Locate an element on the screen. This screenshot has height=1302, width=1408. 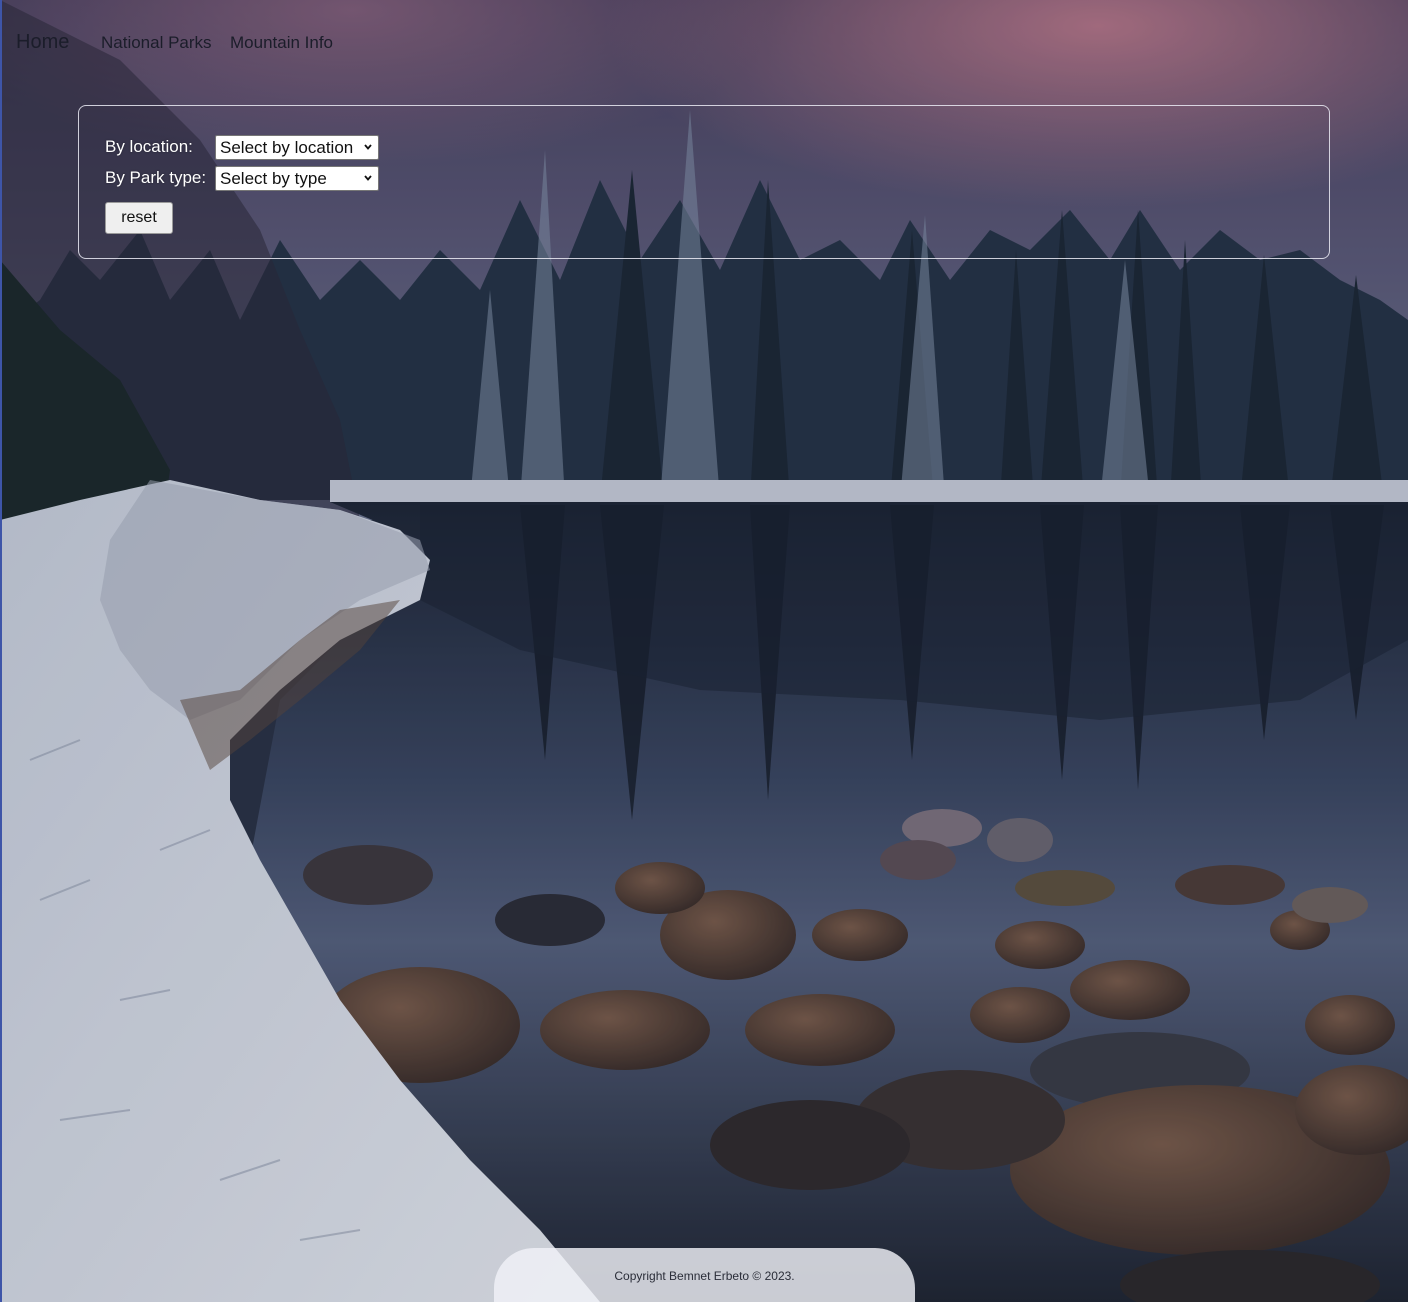
park-type-filter-label: By Park type: is located at coordinates (156, 177).